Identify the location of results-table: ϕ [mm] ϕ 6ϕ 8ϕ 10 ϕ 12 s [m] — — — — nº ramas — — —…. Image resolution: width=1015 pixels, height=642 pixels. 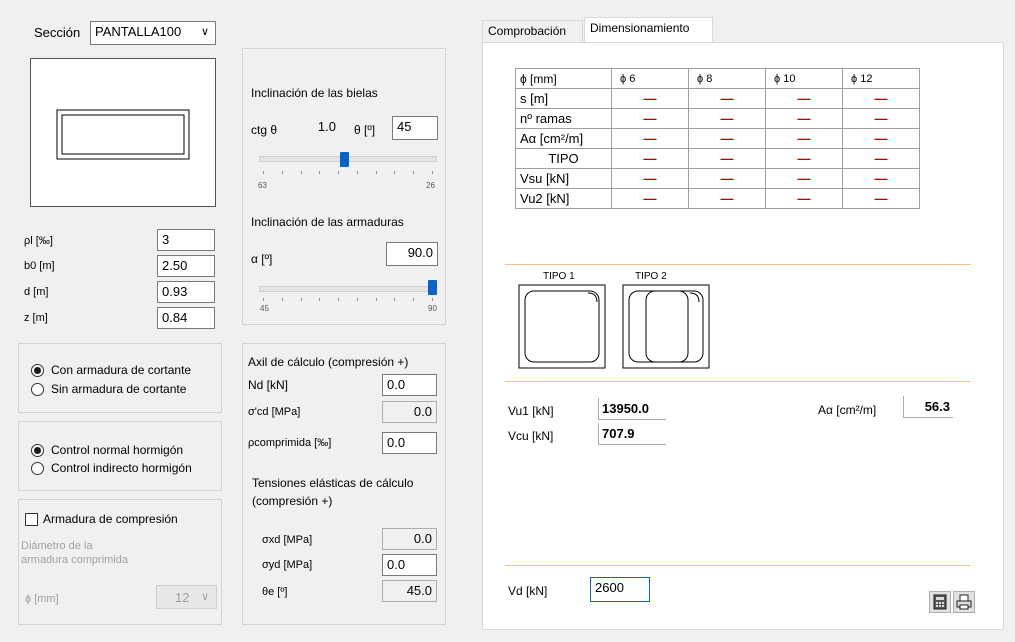
(717, 138).